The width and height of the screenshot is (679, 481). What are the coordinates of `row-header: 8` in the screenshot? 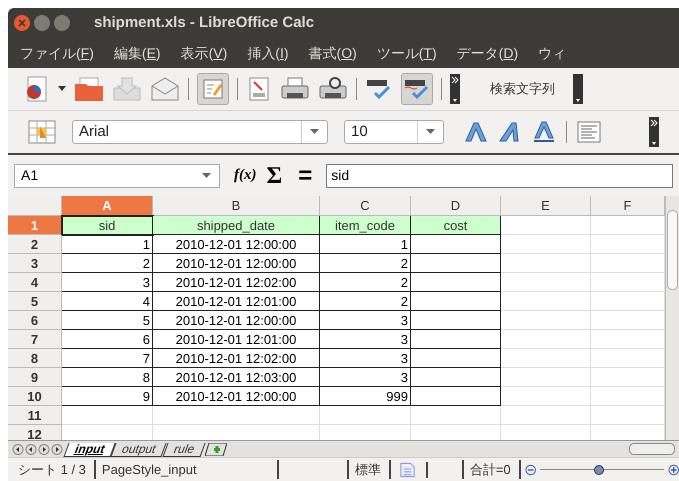 It's located at (35, 358).